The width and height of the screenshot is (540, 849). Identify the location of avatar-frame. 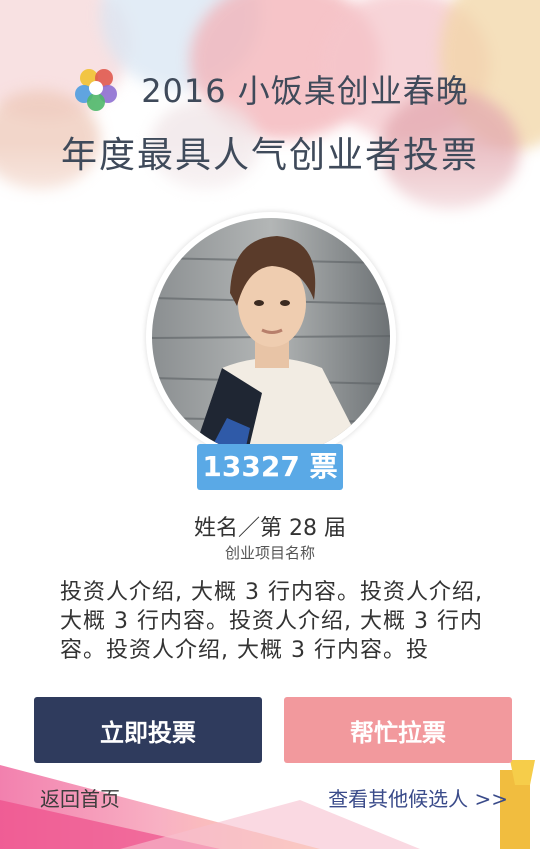
(271, 337).